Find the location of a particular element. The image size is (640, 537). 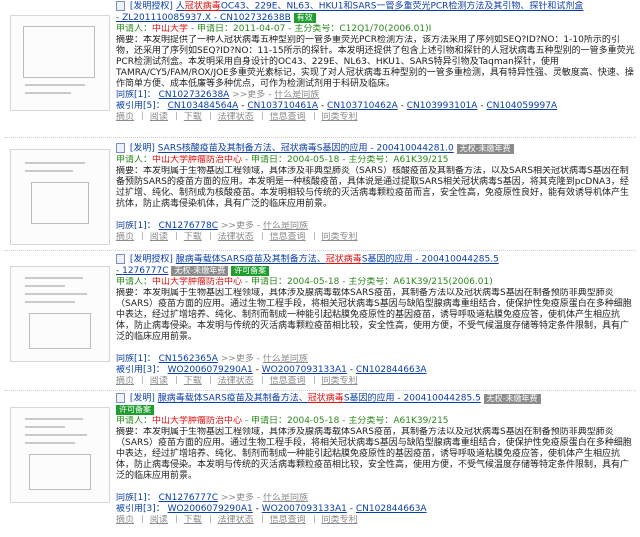

family-link: CN1276778C is located at coordinates (188, 226).